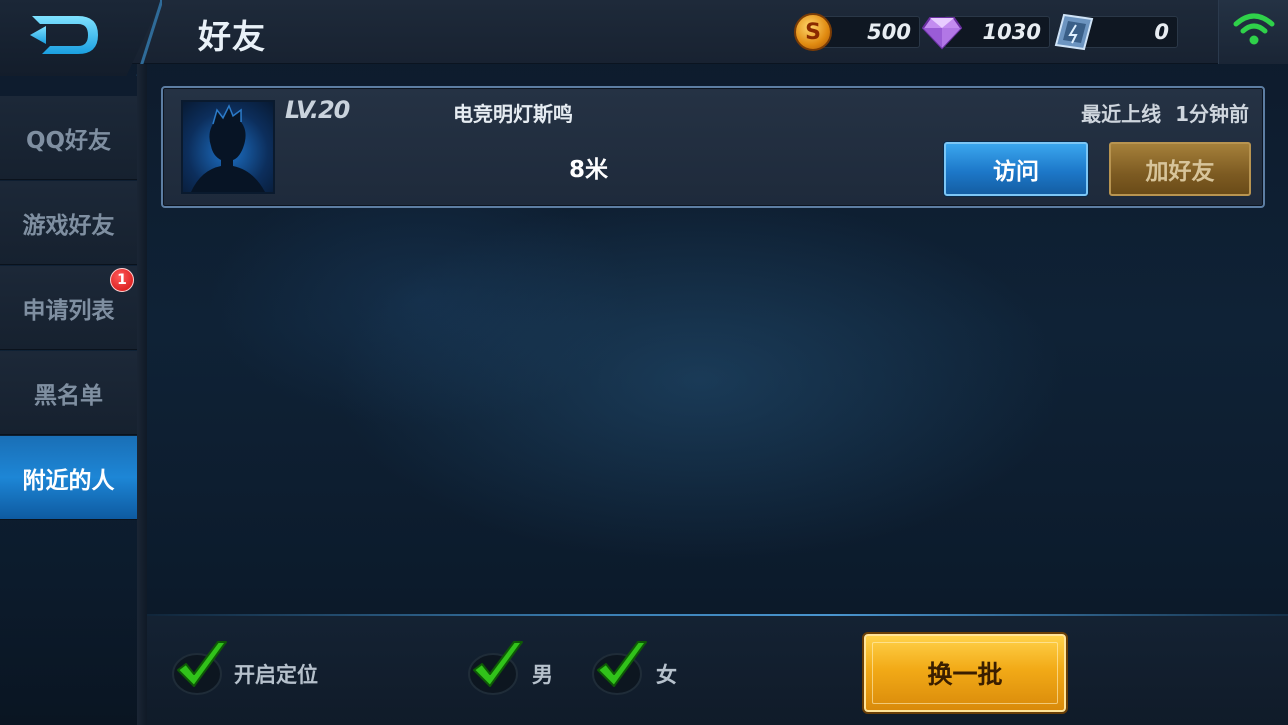  Describe the element at coordinates (986, 32) in the screenshot. I see `diamond-counter: 1030` at that location.